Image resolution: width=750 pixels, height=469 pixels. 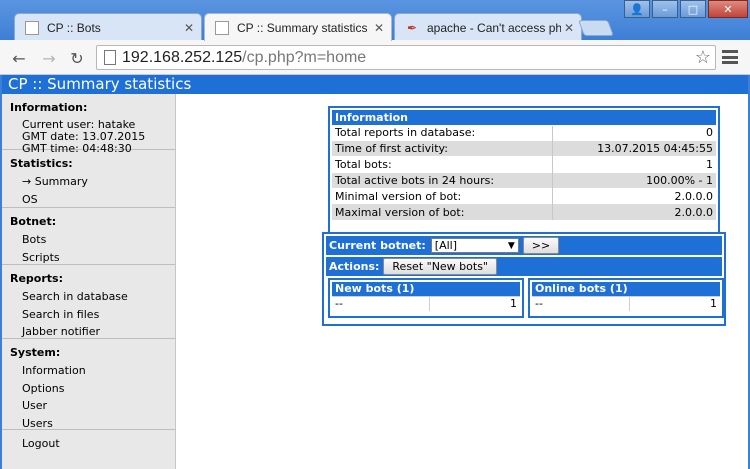 I want to click on url-host: 192.168.252.125, so click(x=182, y=57).